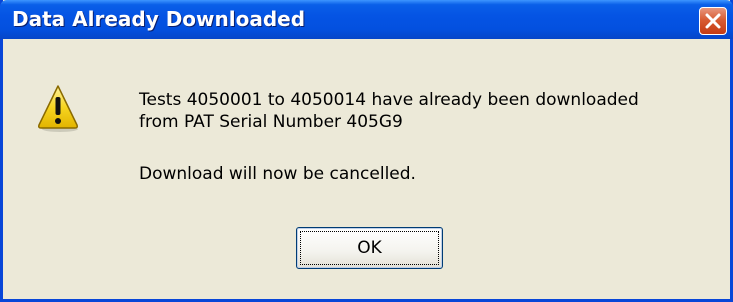 The image size is (733, 302). I want to click on close-icon, so click(713, 21).